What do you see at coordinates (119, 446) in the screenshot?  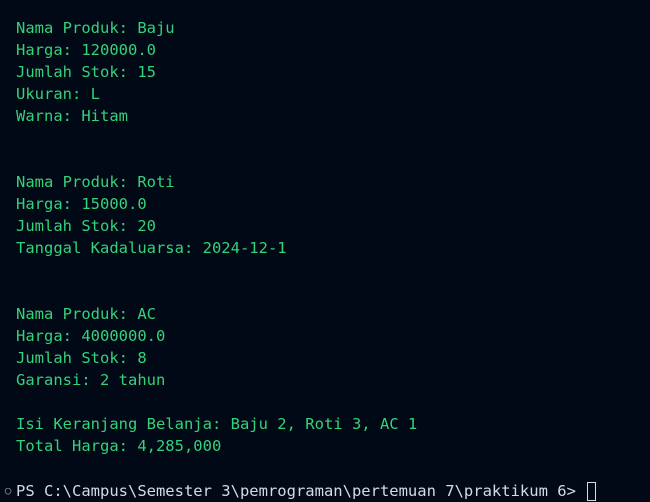 I see `output-line-cart-total: Total Harga: 4,285,000` at bounding box center [119, 446].